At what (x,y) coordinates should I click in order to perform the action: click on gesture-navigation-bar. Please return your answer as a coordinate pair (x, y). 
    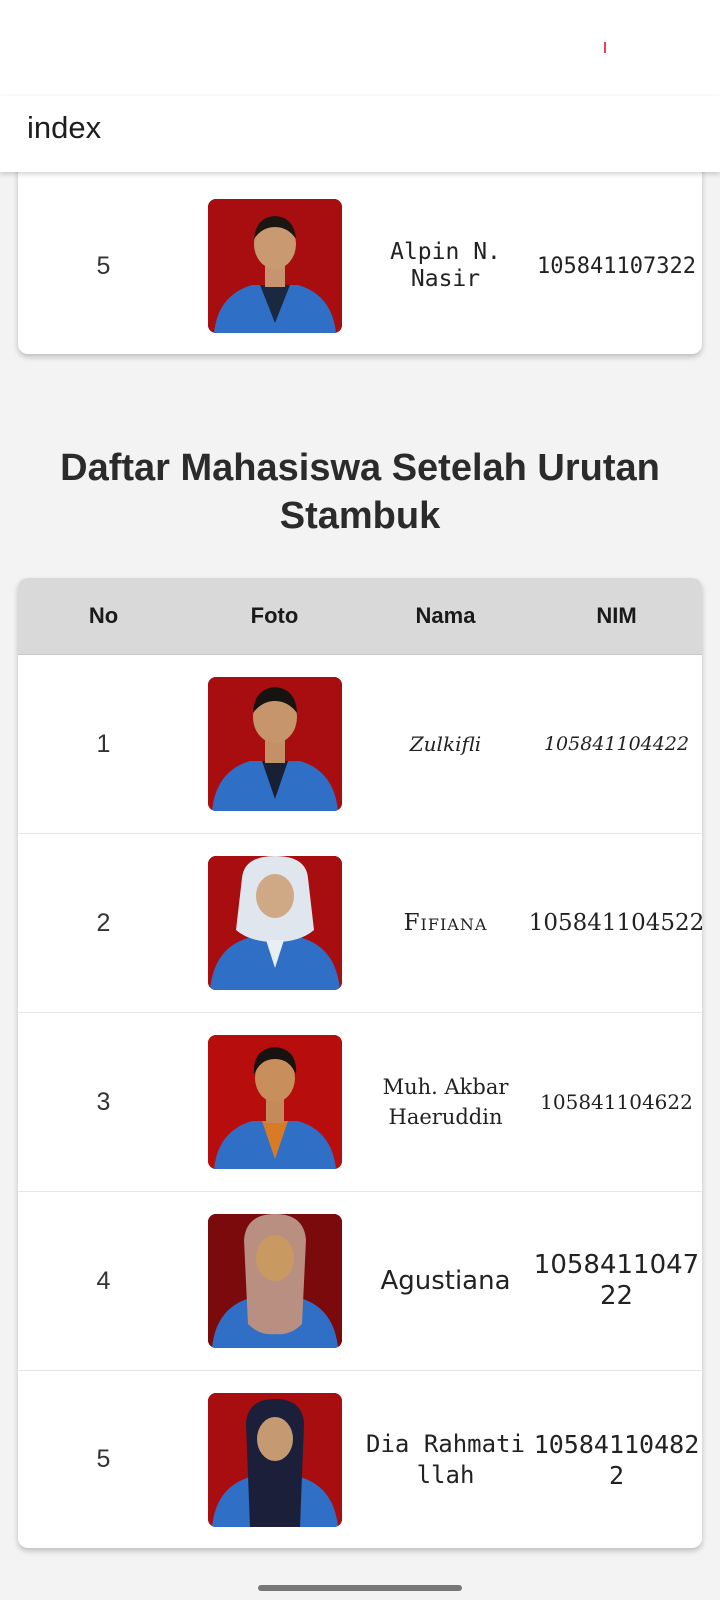
    Looking at the image, I should click on (360, 1588).